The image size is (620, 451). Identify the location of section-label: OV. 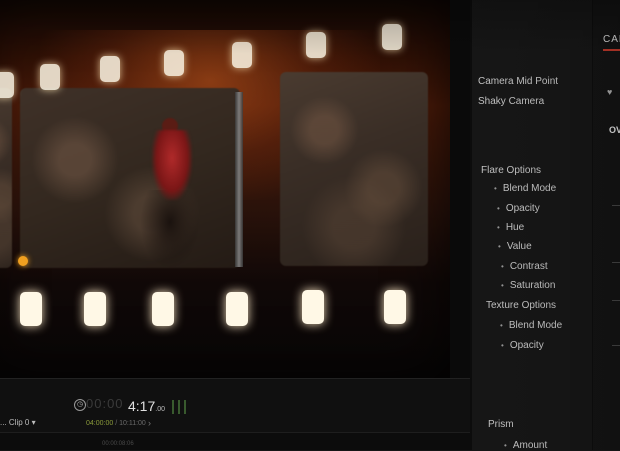
(614, 130).